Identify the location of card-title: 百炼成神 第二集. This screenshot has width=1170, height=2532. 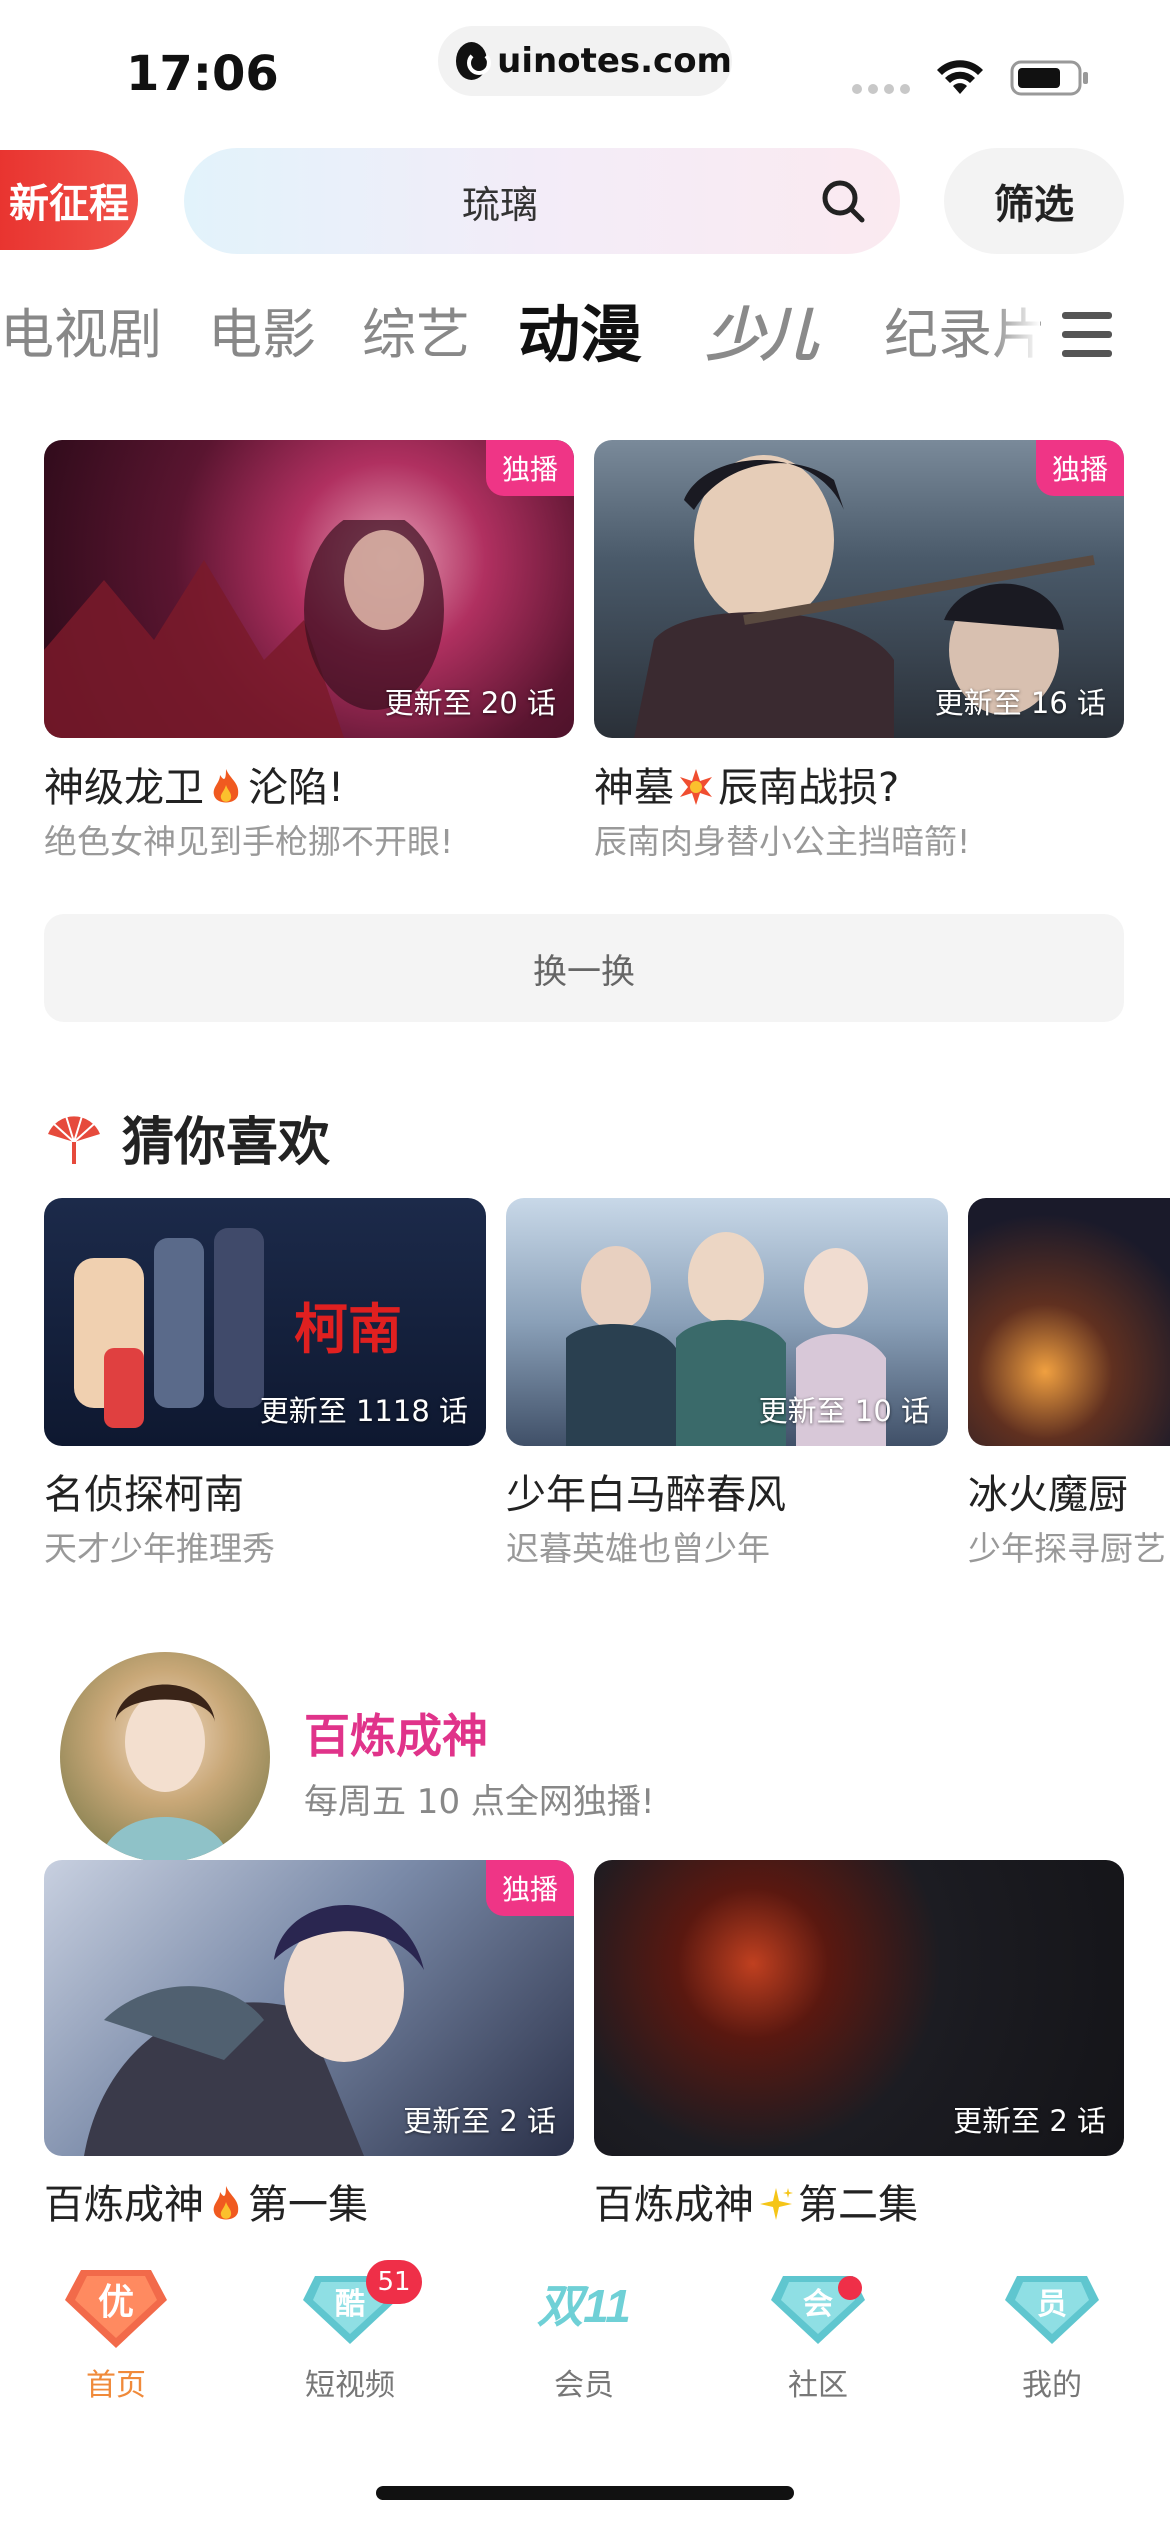
(756, 2201).